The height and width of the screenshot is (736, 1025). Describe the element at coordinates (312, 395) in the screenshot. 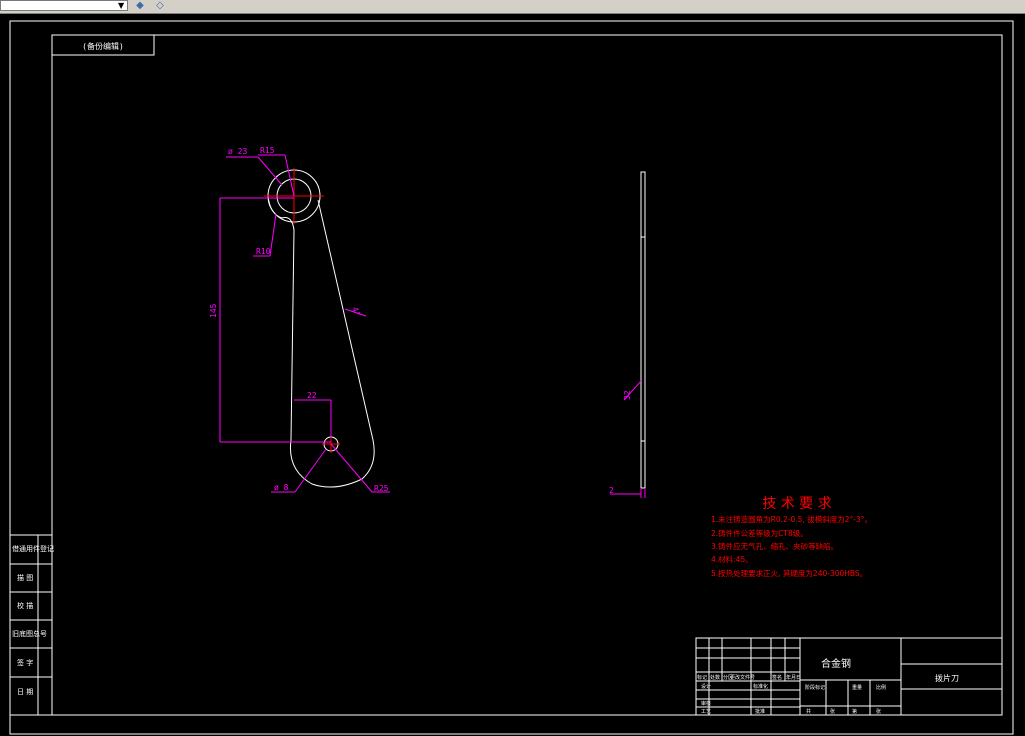

I see `dim-length-22: 22` at that location.